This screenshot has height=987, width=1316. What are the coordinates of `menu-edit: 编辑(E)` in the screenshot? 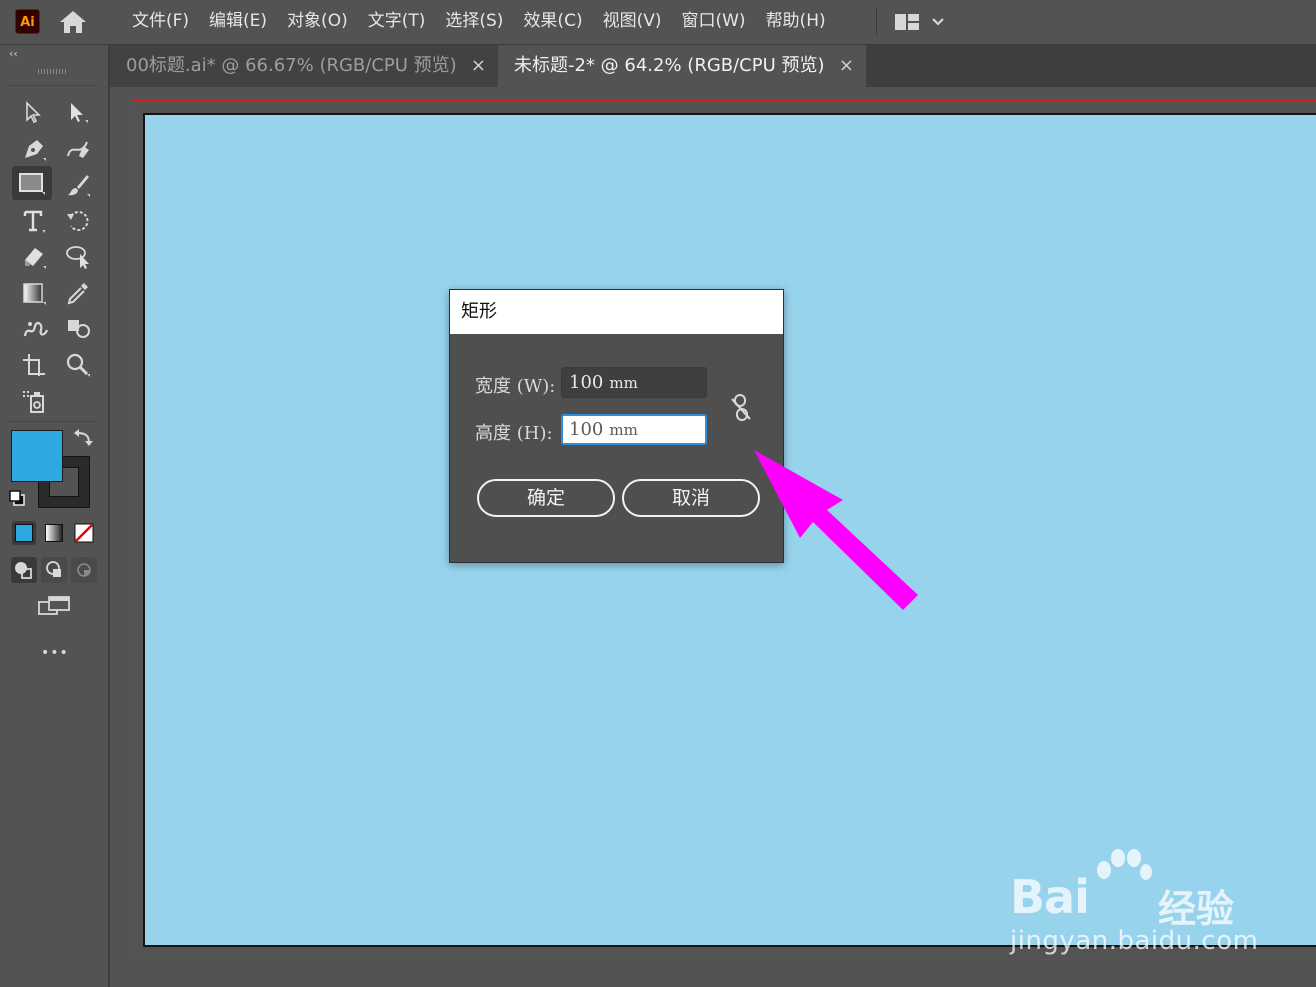 It's located at (238, 22).